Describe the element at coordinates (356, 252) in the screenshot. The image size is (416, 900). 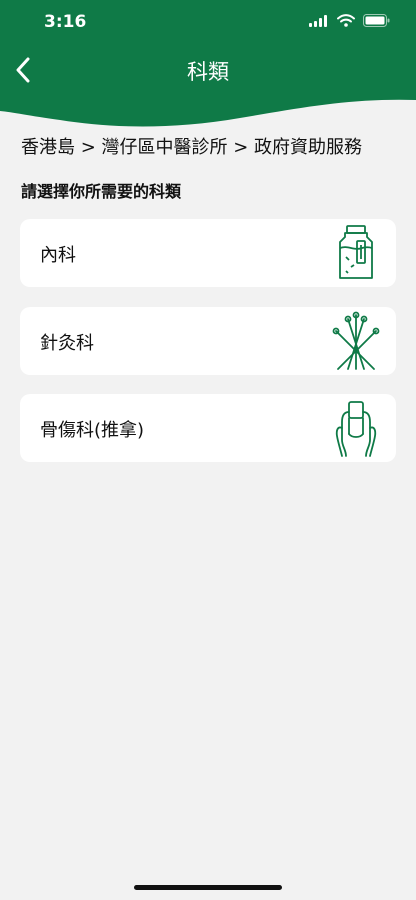
I see `medicine-bottle-icon` at that location.